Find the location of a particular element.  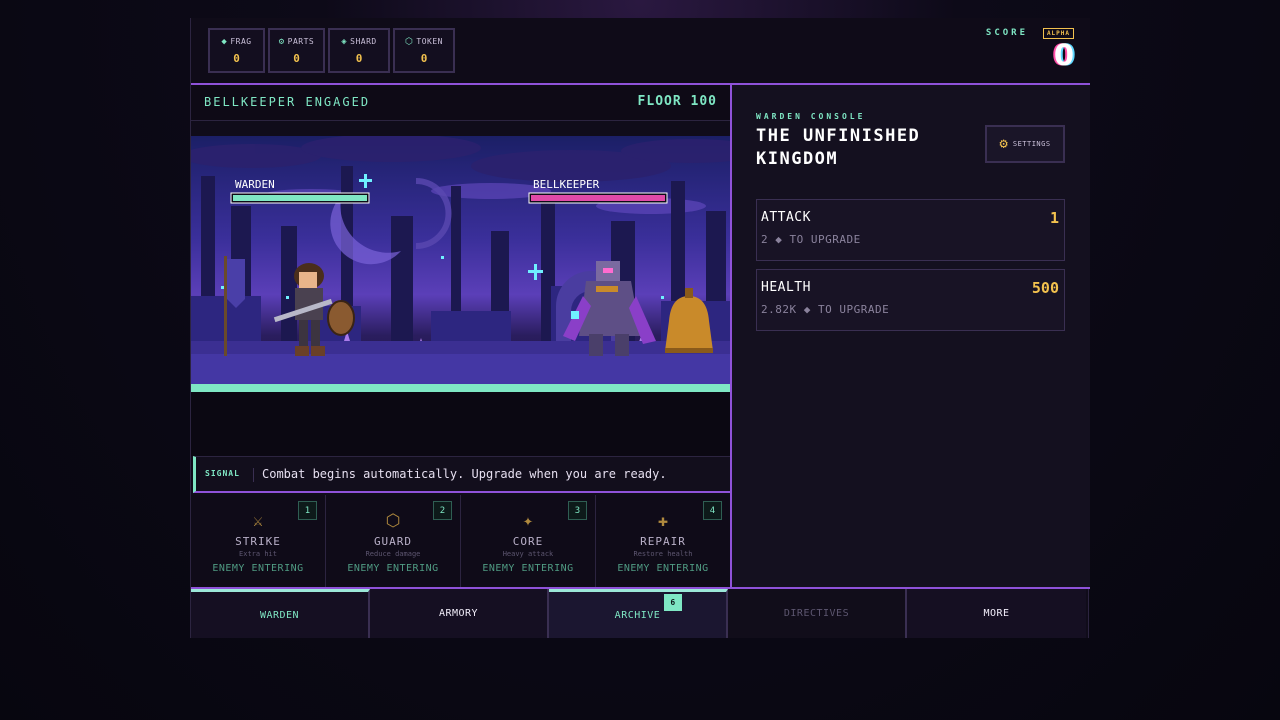

warden-hp-fill is located at coordinates (300, 198).